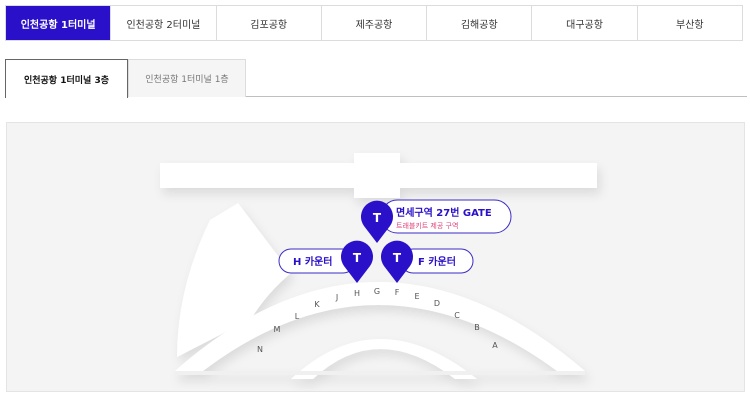  I want to click on counter-letter-n: N, so click(260, 349).